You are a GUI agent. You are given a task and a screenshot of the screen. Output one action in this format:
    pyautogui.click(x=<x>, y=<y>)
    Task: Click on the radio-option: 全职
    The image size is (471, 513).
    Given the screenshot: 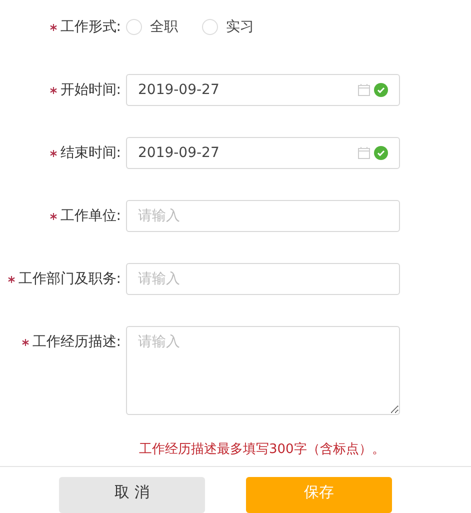 What is the action you would take?
    pyautogui.click(x=152, y=27)
    